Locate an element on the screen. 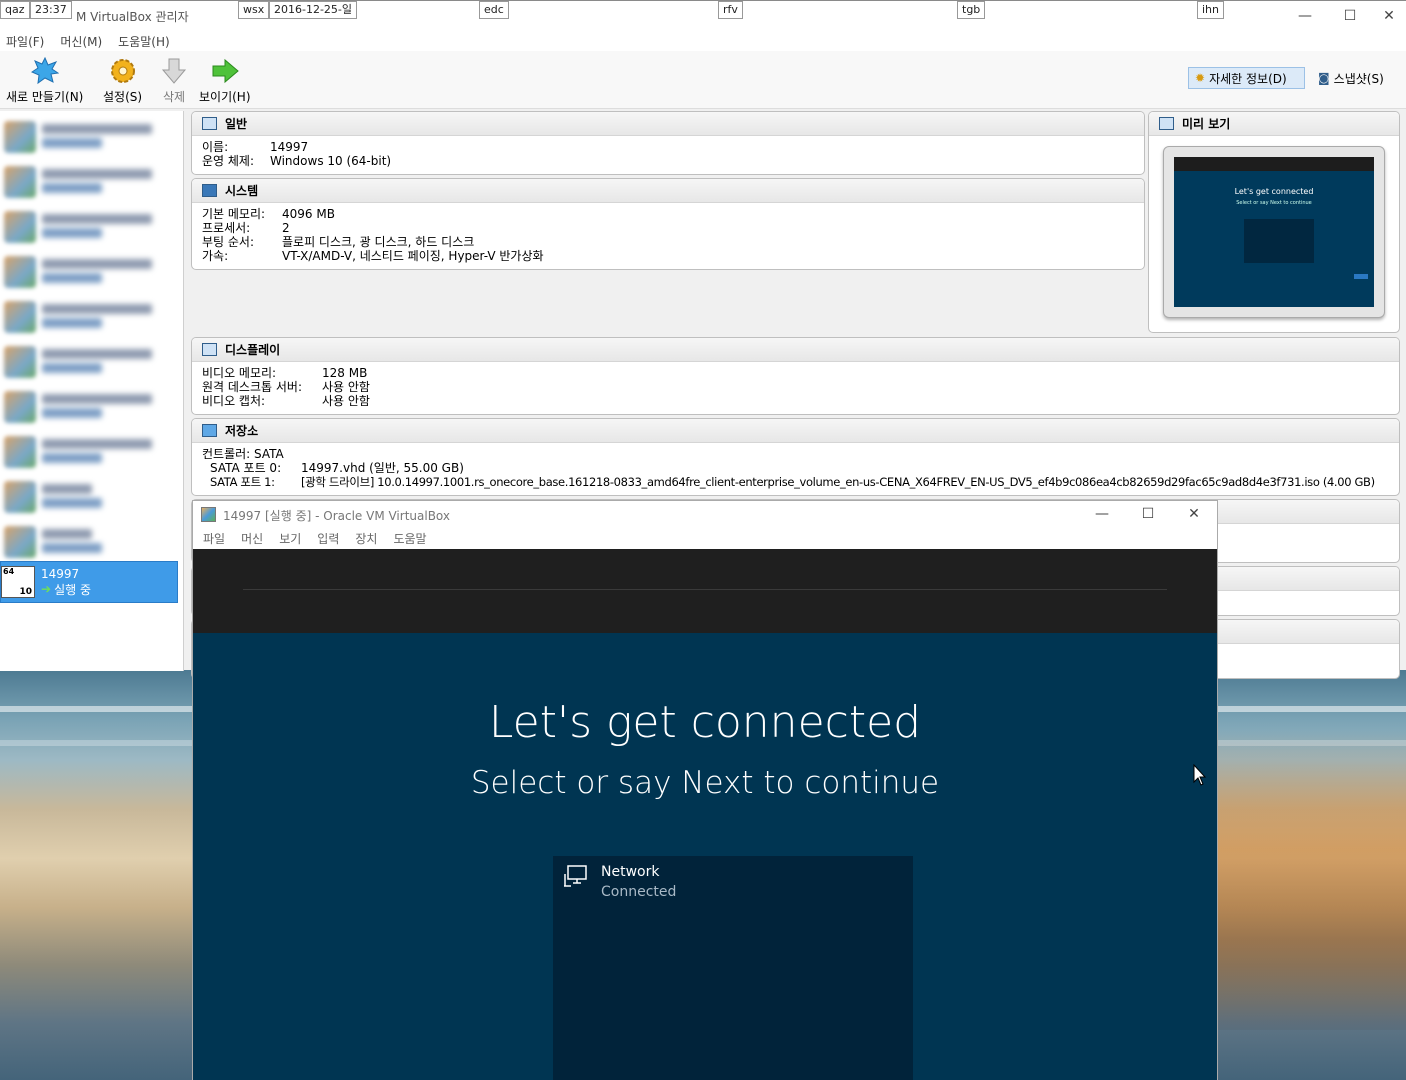  oobe-subheading: Select or say Next to continue is located at coordinates (705, 783).